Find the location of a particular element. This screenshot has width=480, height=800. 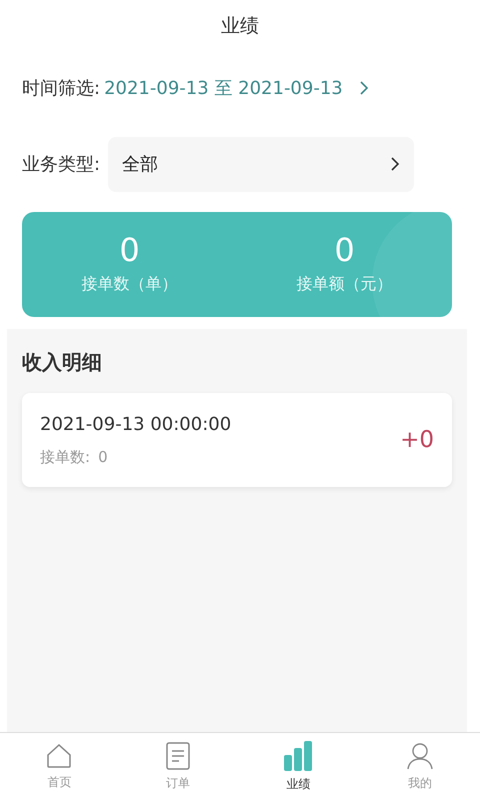

record-amount: +0 is located at coordinates (417, 440).